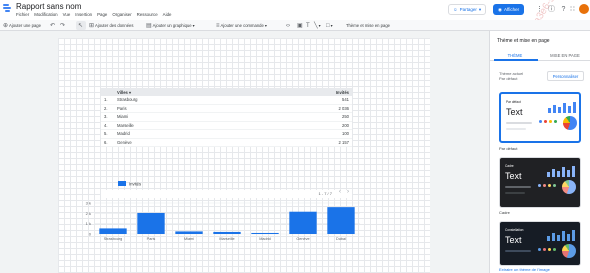  I want to click on select-tool-button: ↖, so click(80, 25).